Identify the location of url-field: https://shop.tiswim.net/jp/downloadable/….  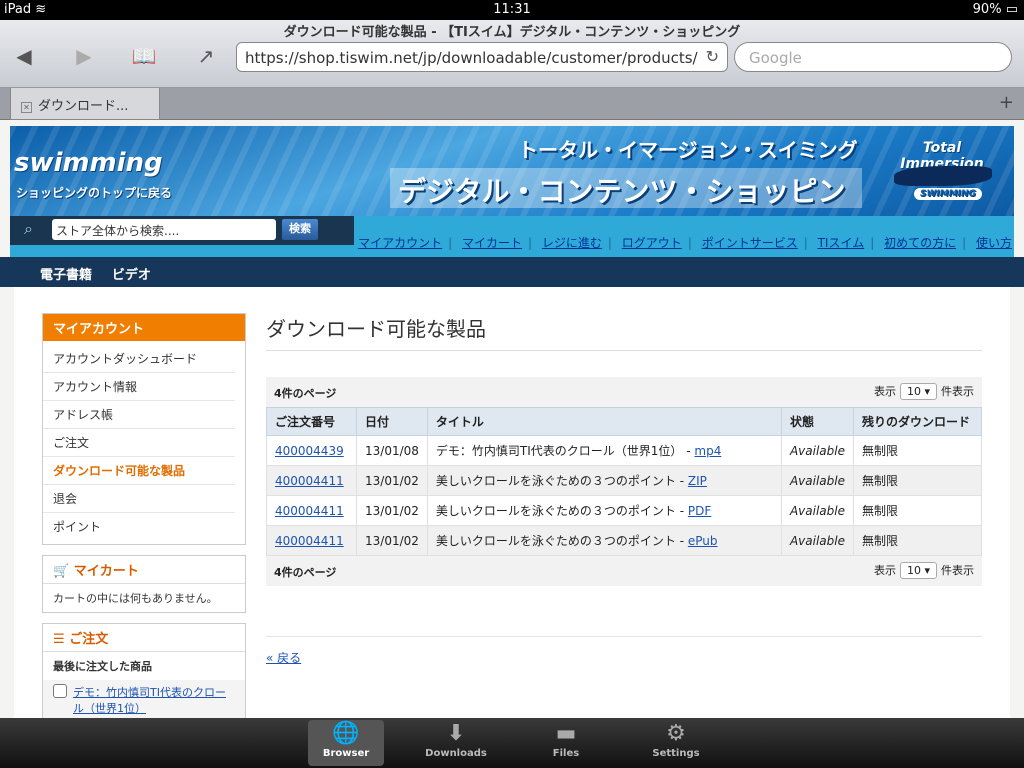
(482, 57).